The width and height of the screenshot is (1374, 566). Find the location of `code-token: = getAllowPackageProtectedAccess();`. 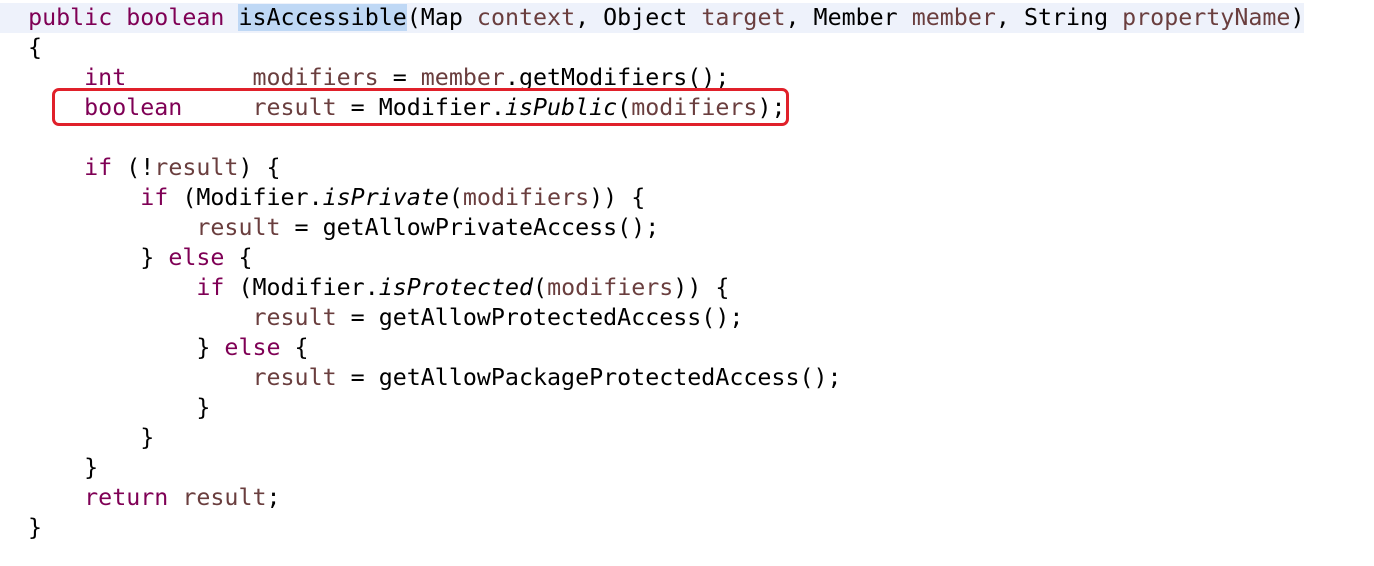

code-token: = getAllowPackageProtectedAccess(); is located at coordinates (589, 377).